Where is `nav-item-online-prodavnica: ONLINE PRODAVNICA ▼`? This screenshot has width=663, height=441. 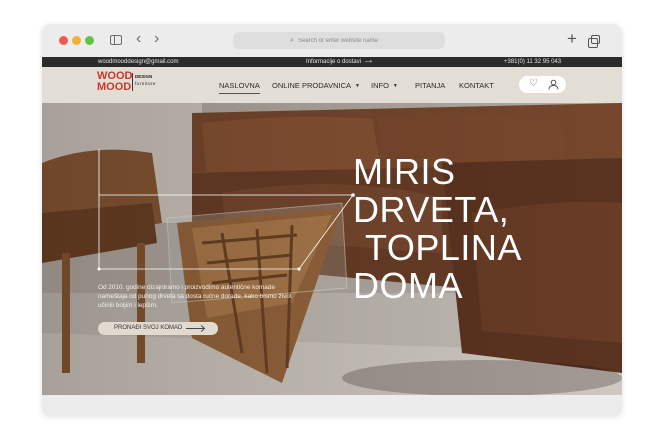 nav-item-online-prodavnica: ONLINE PRODAVNICA ▼ is located at coordinates (316, 85).